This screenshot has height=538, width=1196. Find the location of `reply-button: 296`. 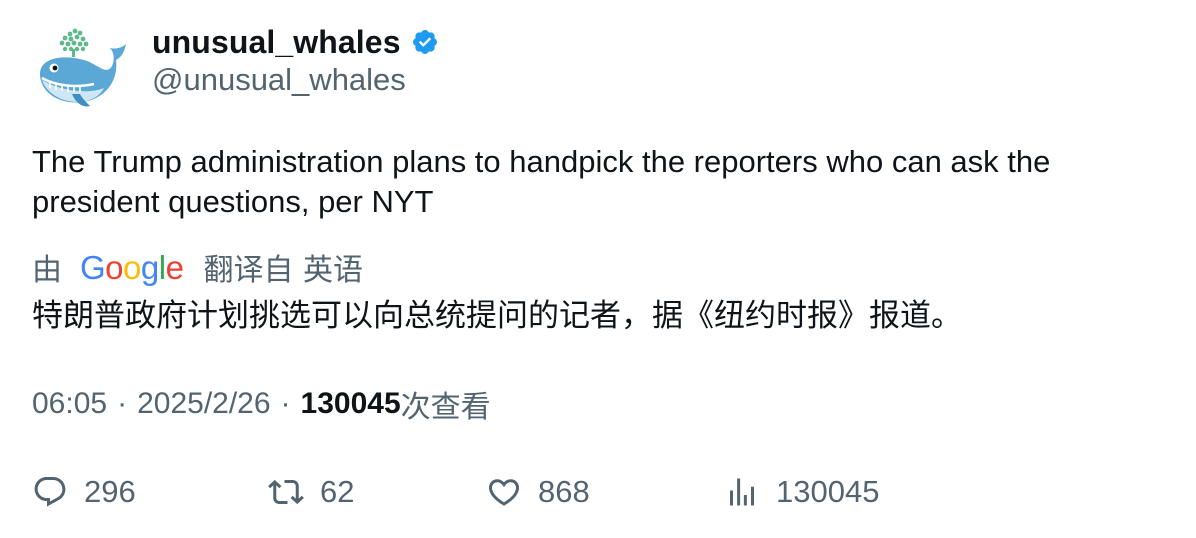

reply-button: 296 is located at coordinates (84, 492).